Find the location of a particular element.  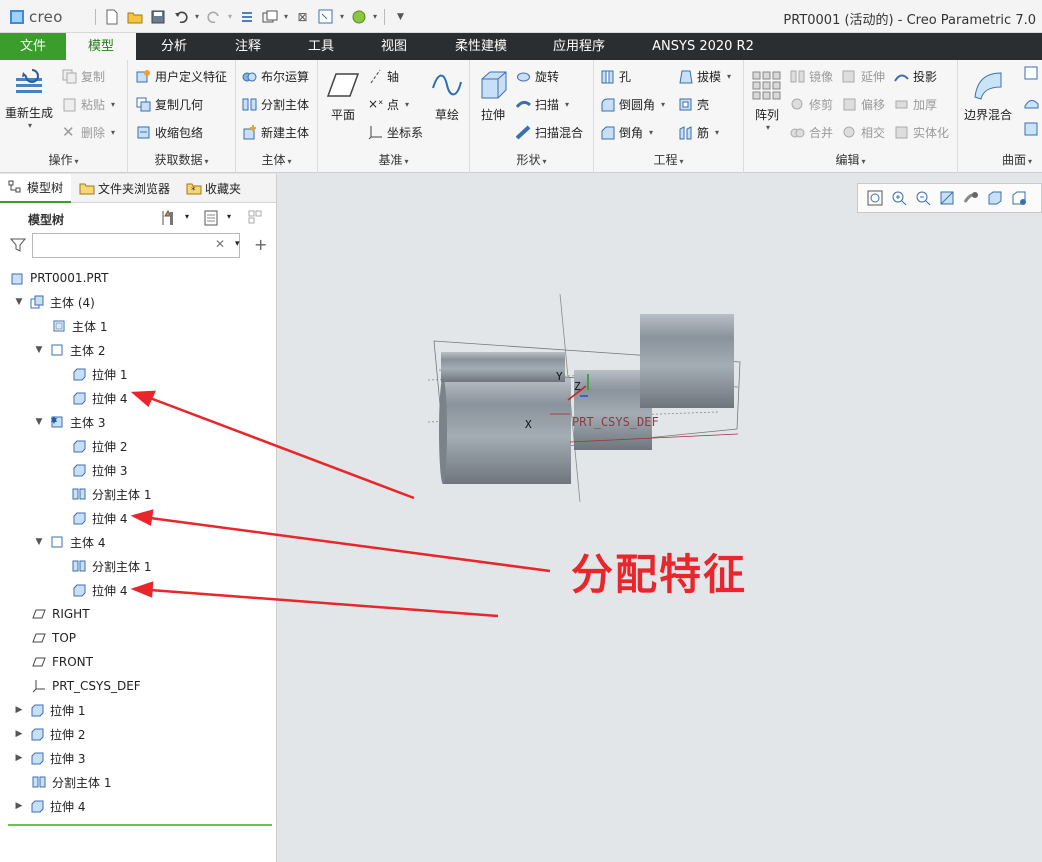

undo-icon is located at coordinates (180, 16).